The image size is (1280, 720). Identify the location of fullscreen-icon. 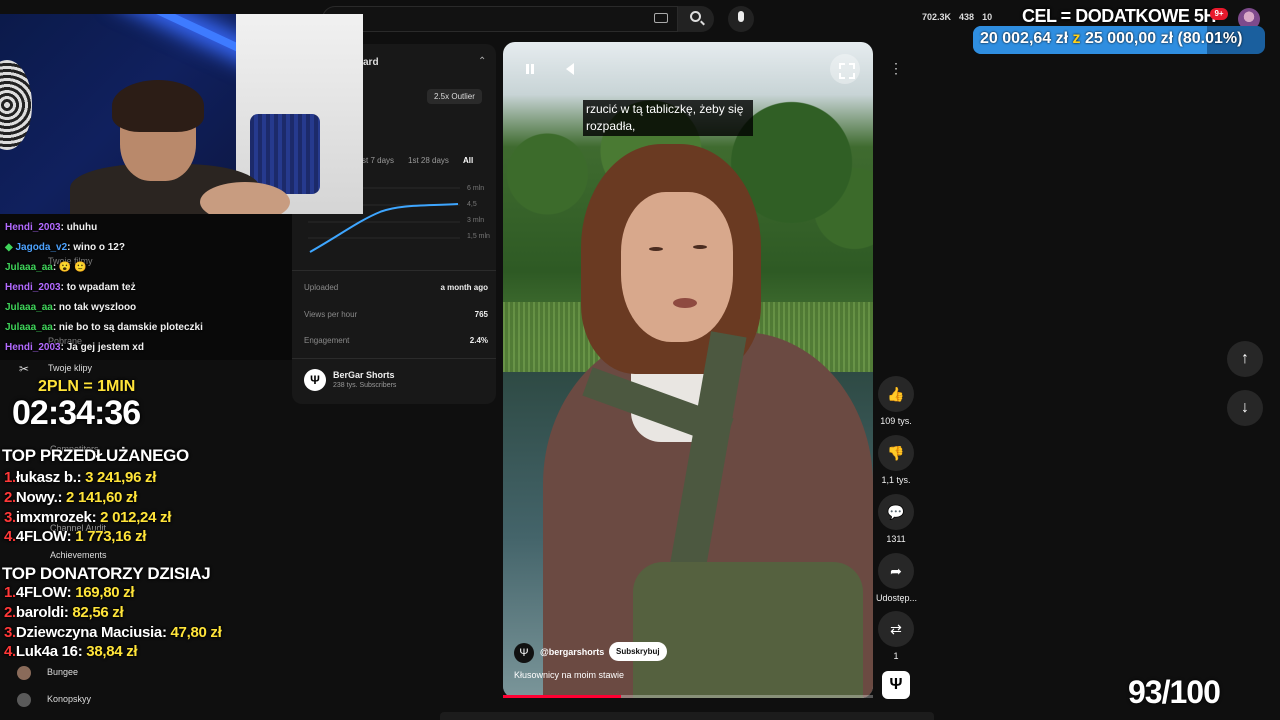
(845, 69).